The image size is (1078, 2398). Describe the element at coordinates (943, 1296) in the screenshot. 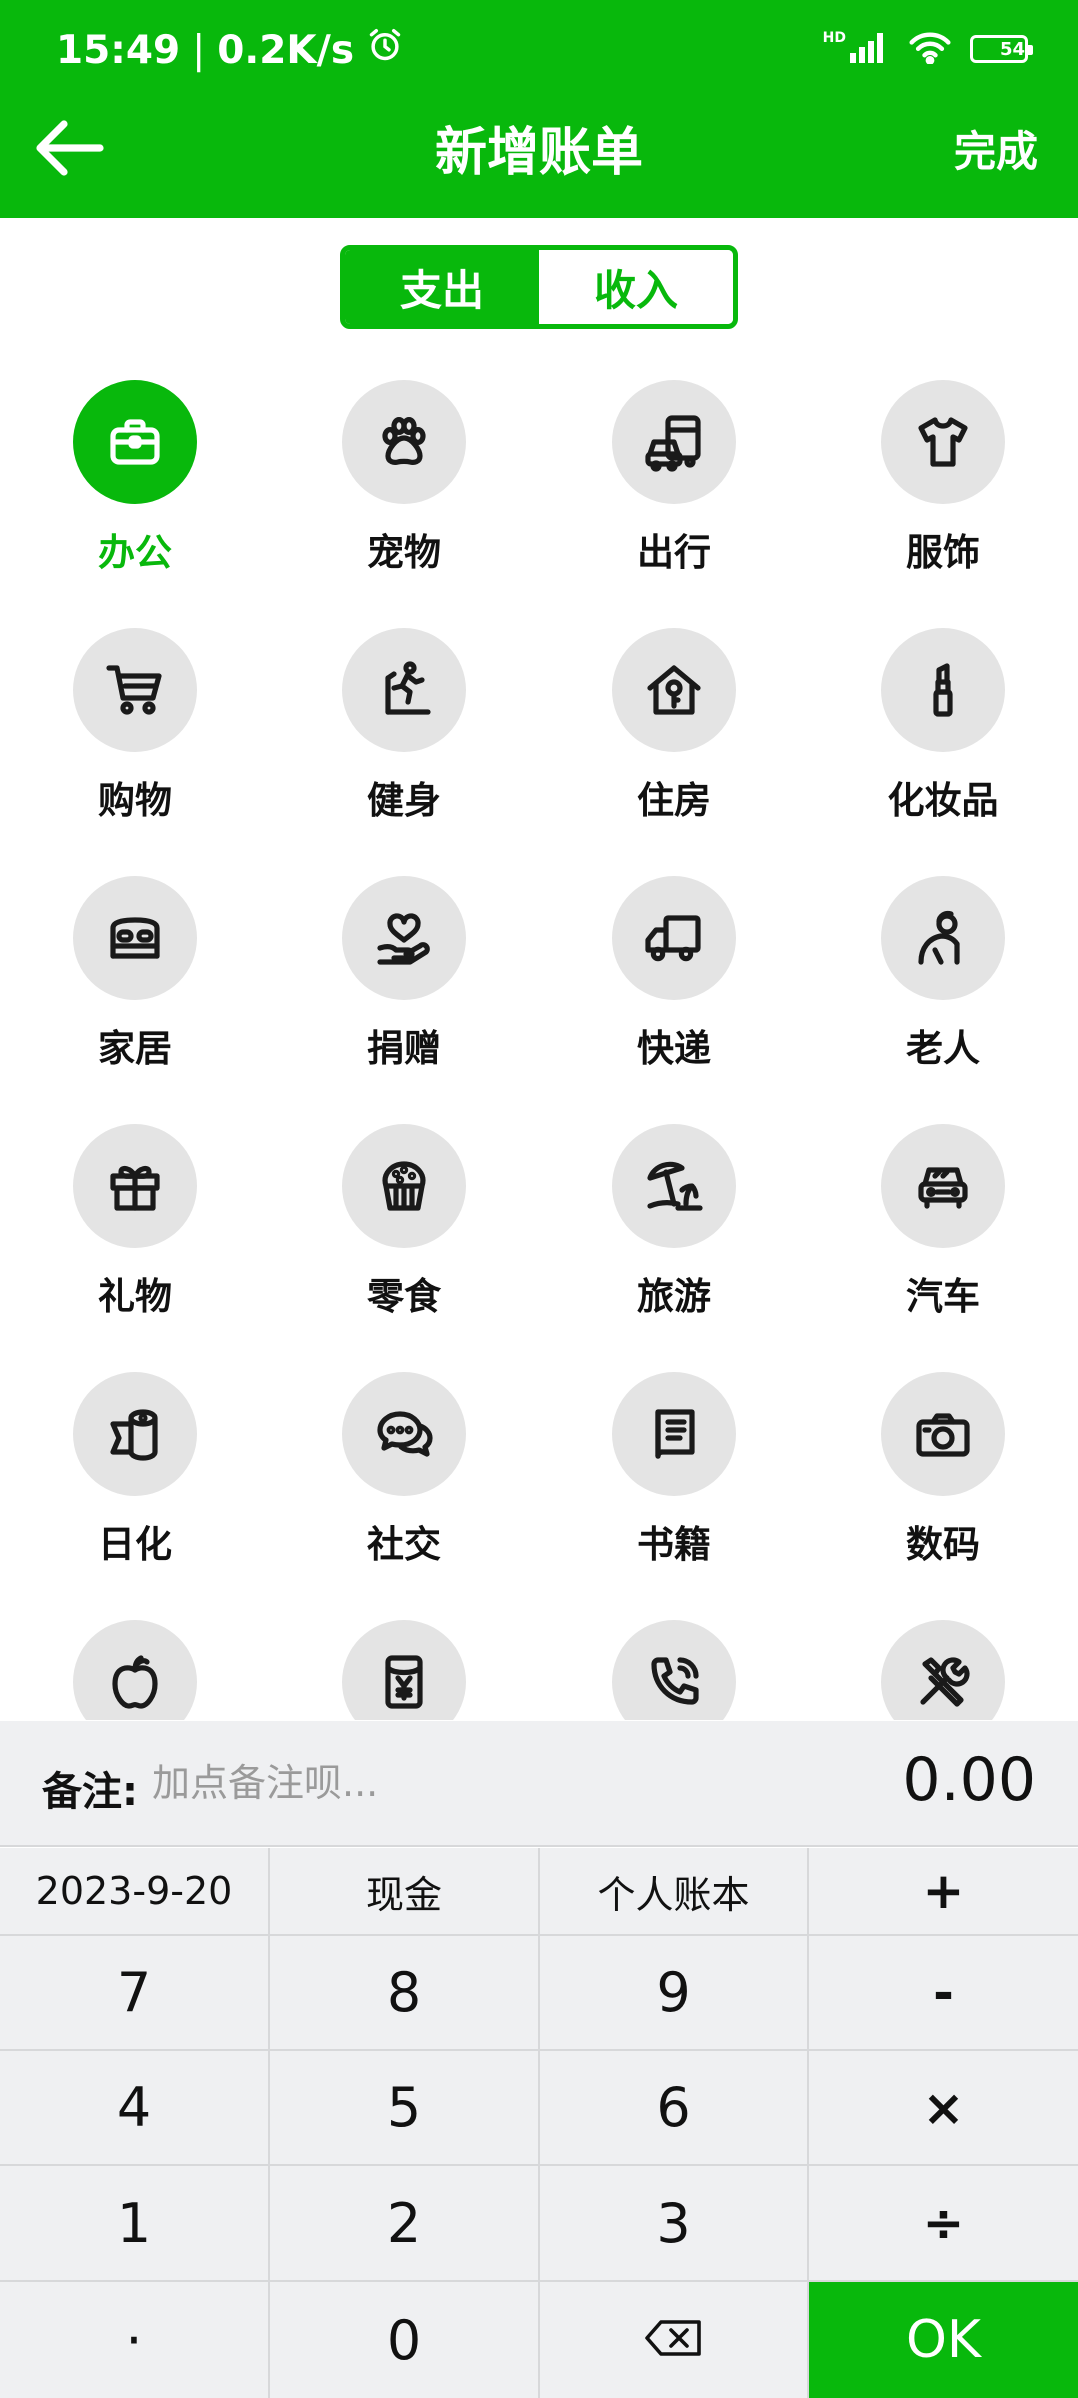

I see `category-label: 汽车` at that location.